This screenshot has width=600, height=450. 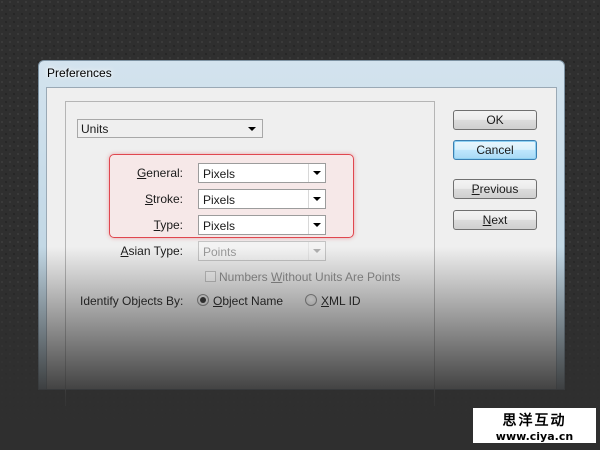 What do you see at coordinates (170, 128) in the screenshot?
I see `panel-select: Units` at bounding box center [170, 128].